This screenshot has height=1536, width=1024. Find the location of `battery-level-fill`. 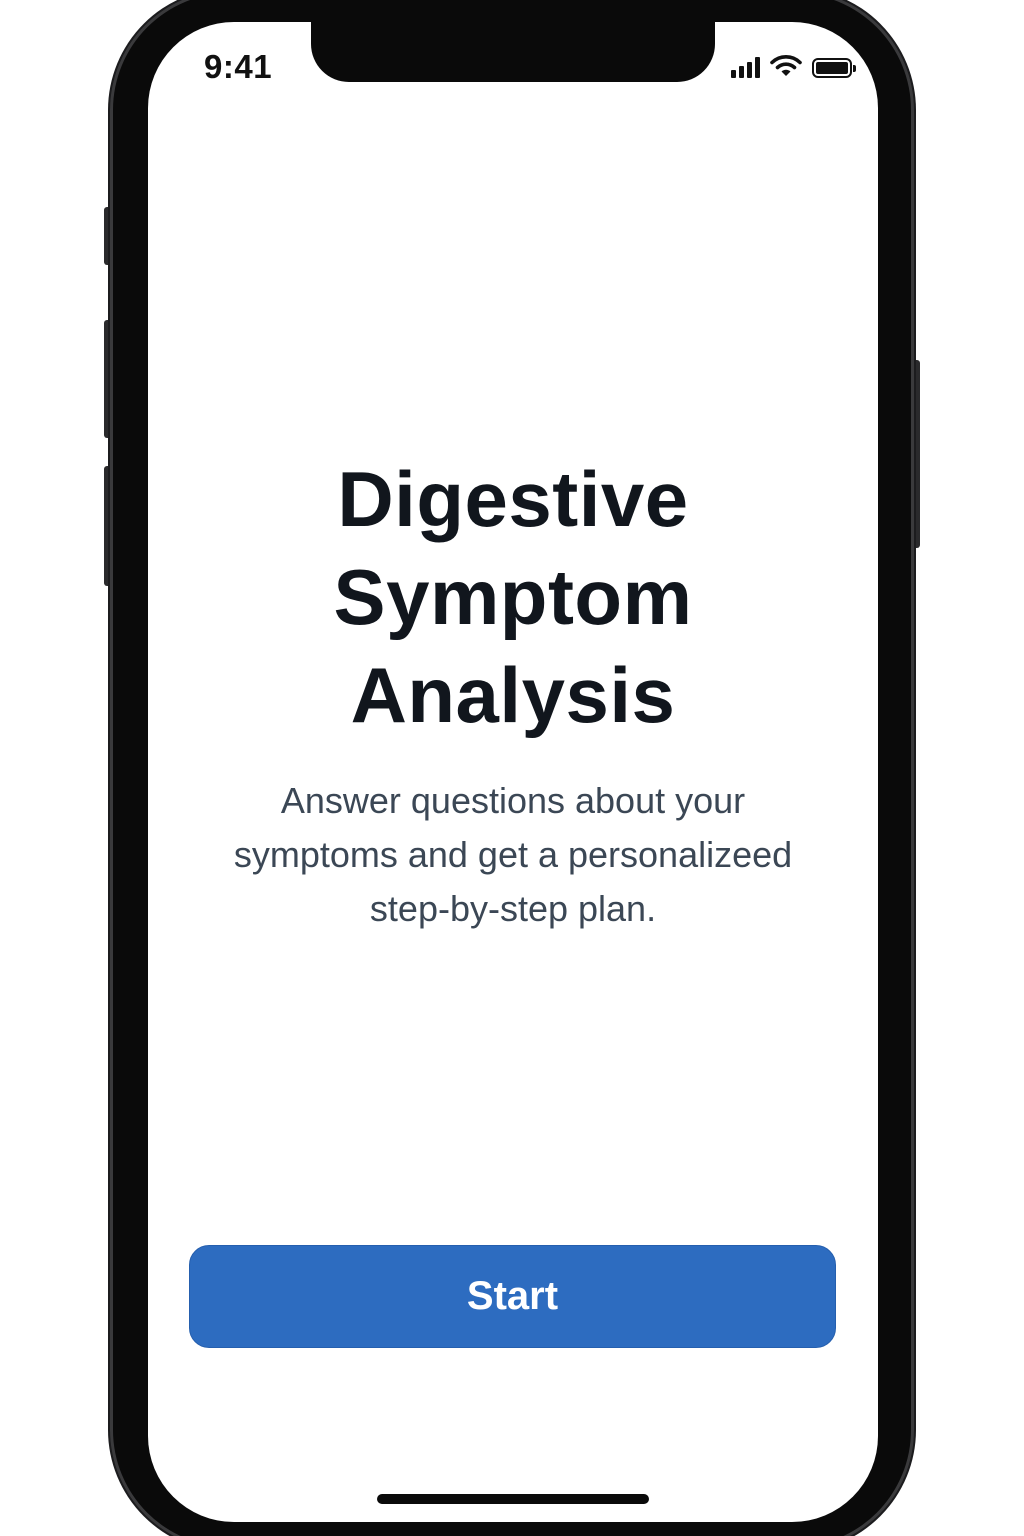

battery-level-fill is located at coordinates (832, 68).